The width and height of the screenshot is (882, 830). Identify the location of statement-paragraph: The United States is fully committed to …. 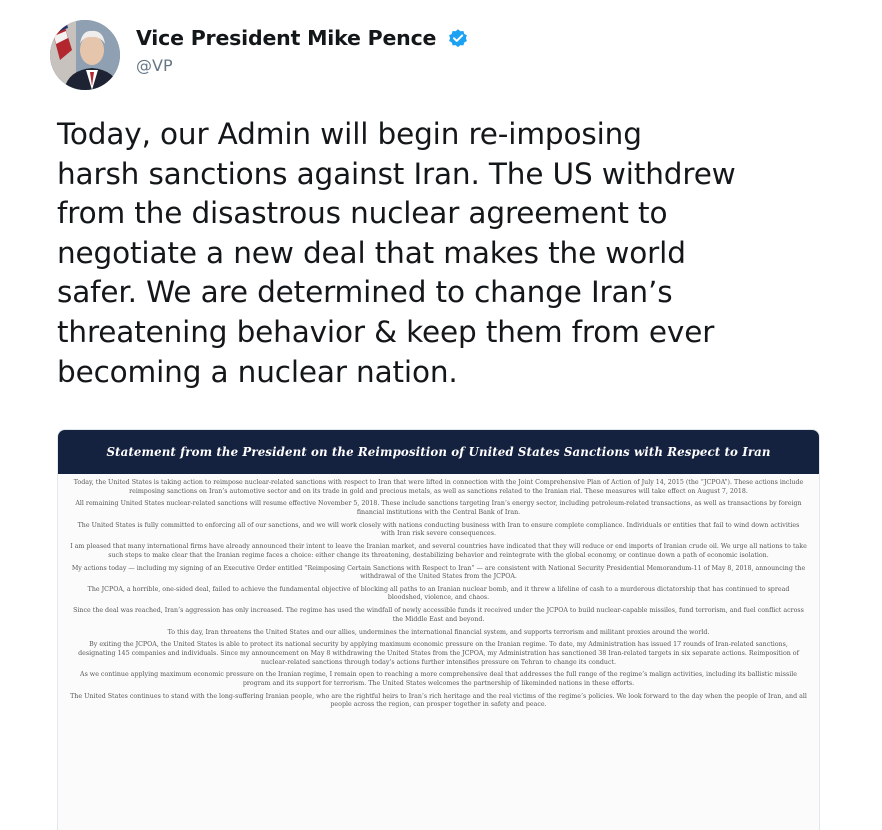
(438, 529).